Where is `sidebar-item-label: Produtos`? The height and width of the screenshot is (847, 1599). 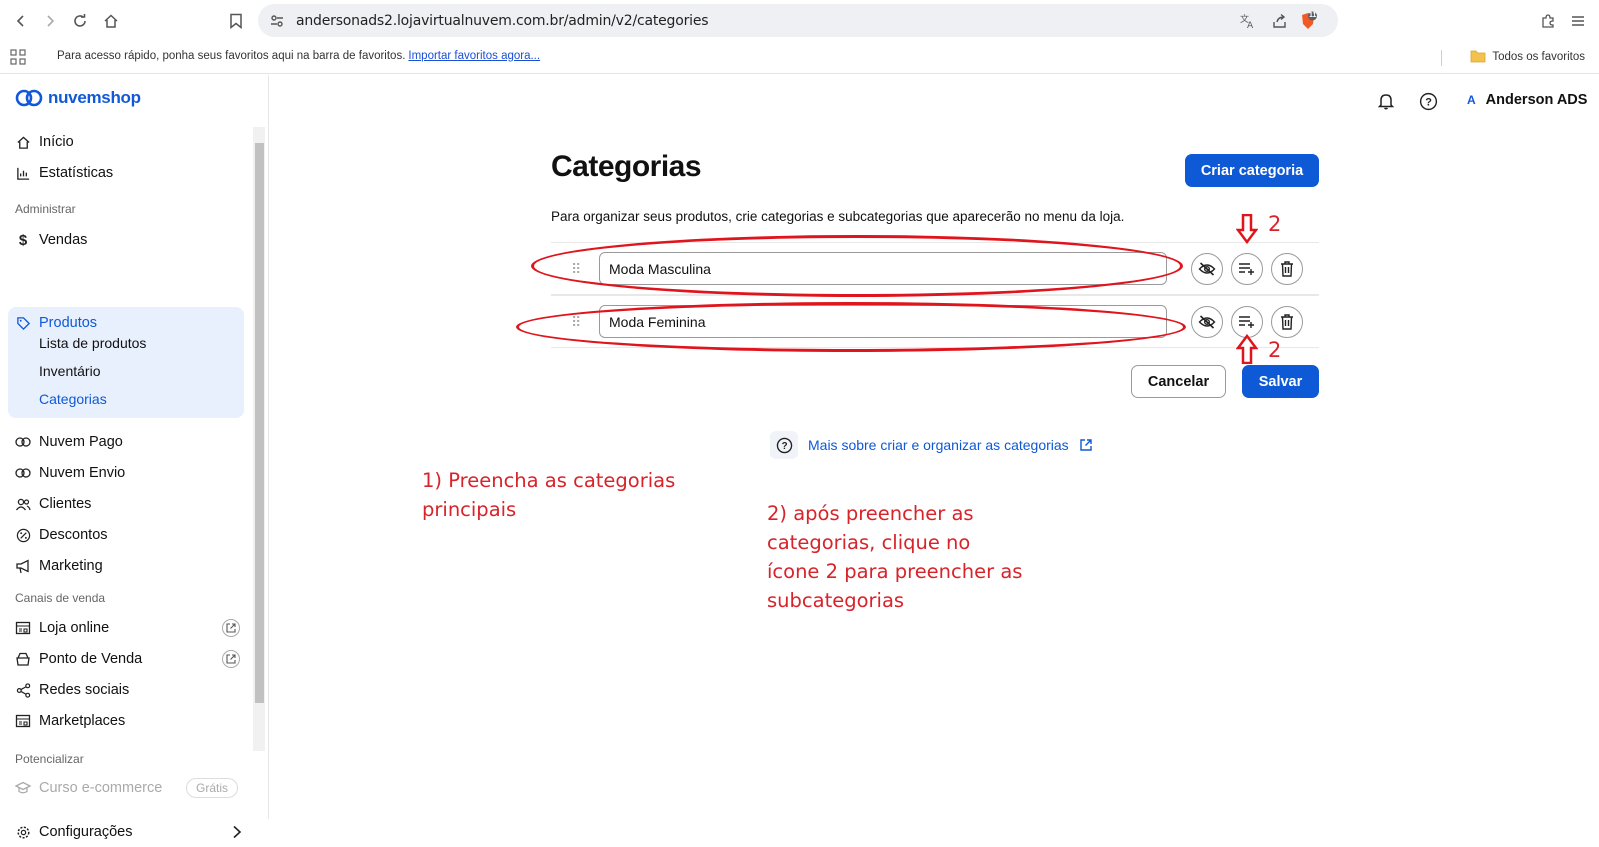
sidebar-item-label: Produtos is located at coordinates (68, 323).